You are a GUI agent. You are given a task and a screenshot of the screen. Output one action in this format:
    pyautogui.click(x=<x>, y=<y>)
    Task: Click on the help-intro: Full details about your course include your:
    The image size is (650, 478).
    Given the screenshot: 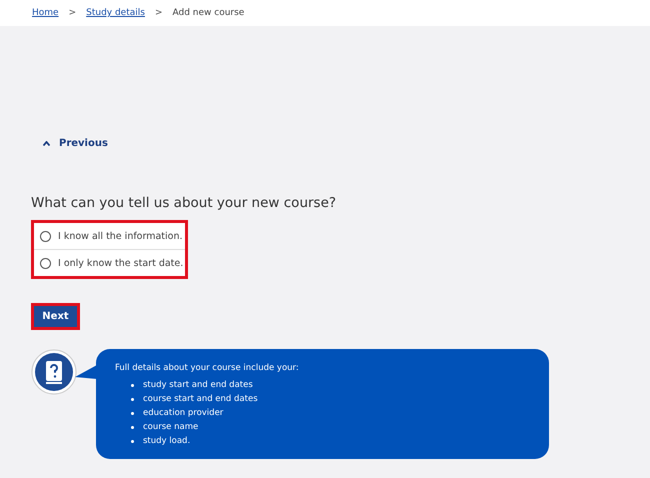 What is the action you would take?
    pyautogui.click(x=207, y=368)
    